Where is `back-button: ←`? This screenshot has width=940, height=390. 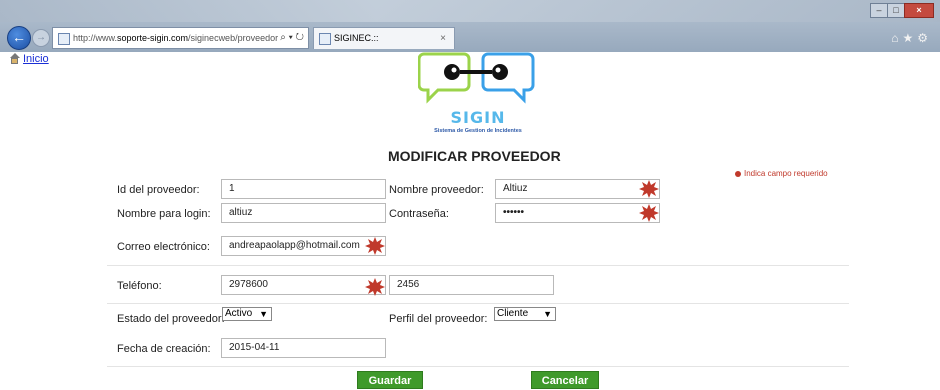
back-button: ← is located at coordinates (19, 38).